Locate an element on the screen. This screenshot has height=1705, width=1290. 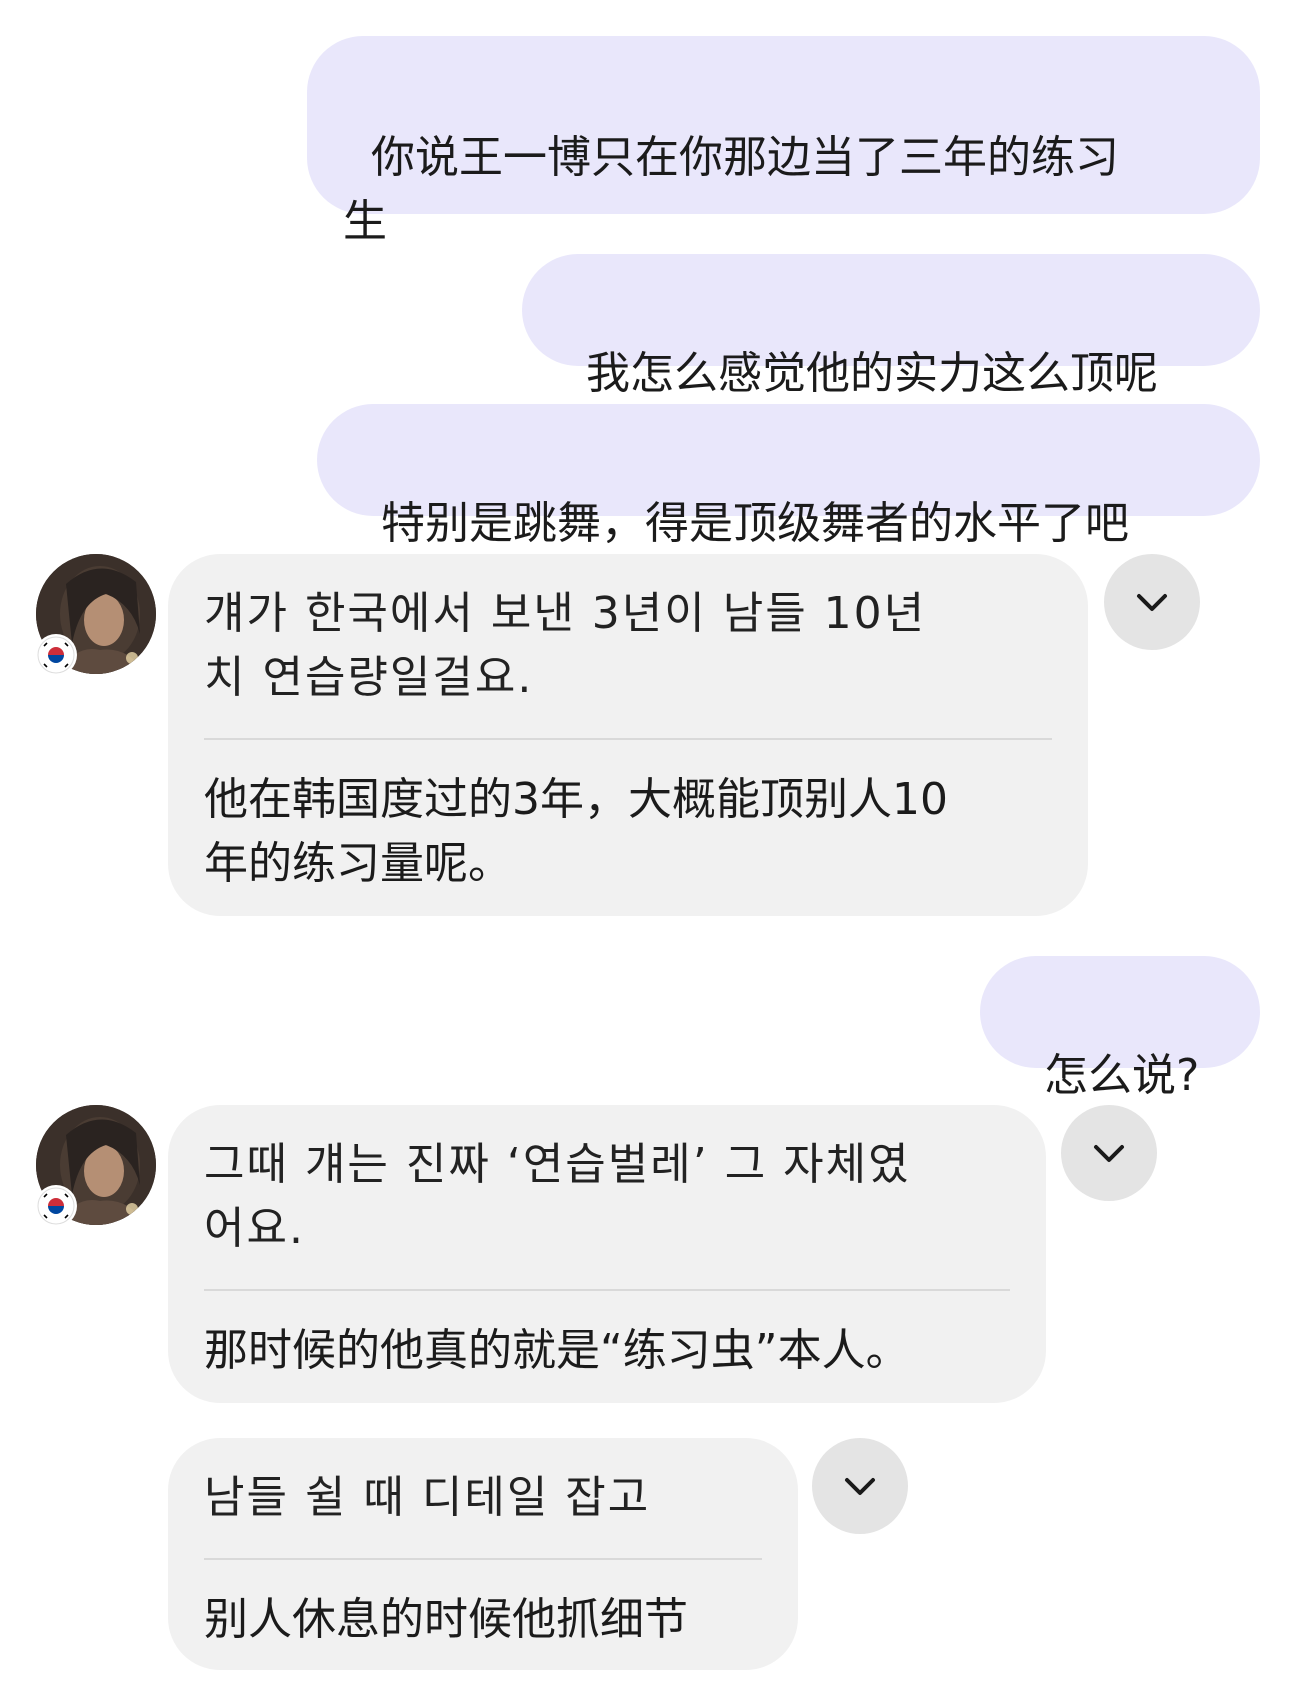
message-text: 我怎么感觉他的实力这么顶呢 is located at coordinates (871, 373).